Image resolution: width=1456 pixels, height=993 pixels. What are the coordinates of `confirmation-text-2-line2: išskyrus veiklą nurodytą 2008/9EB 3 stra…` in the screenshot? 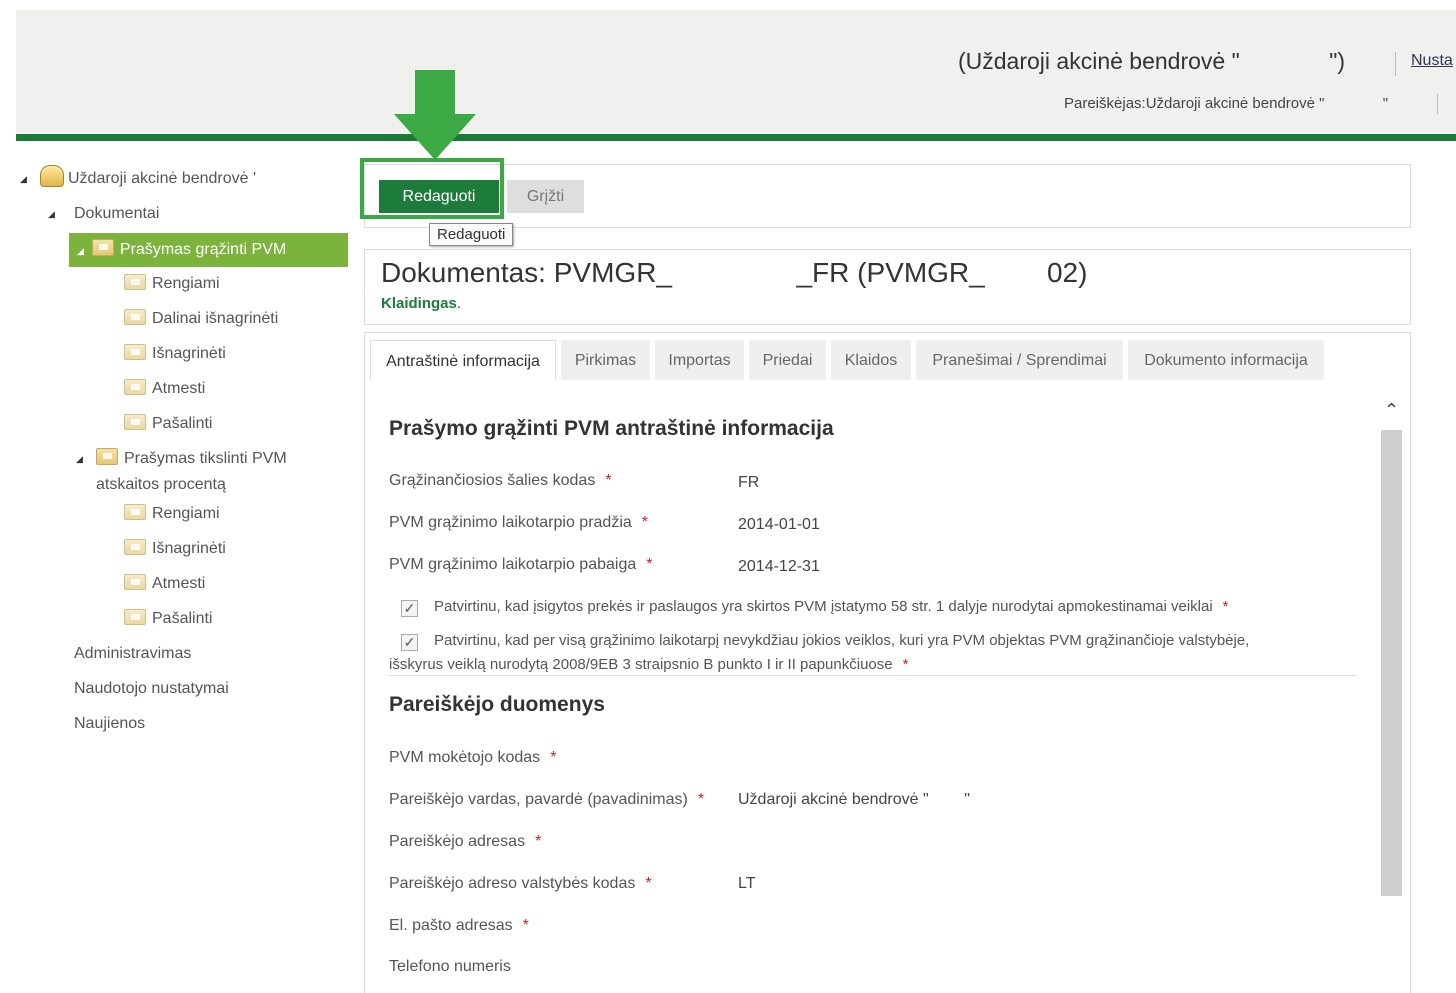 It's located at (648, 664).